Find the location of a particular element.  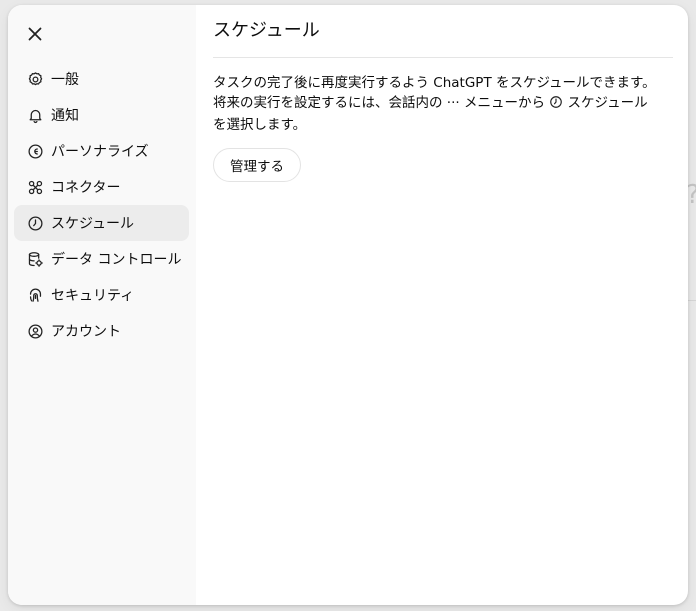

bell-icon is located at coordinates (35, 115).